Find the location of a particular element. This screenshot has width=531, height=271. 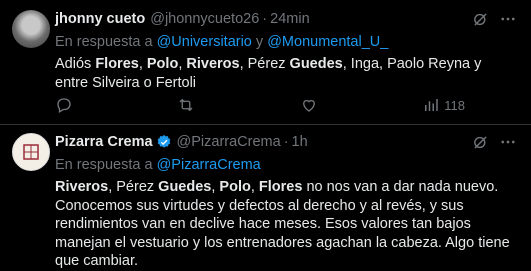

timestamp: 1h is located at coordinates (300, 142).